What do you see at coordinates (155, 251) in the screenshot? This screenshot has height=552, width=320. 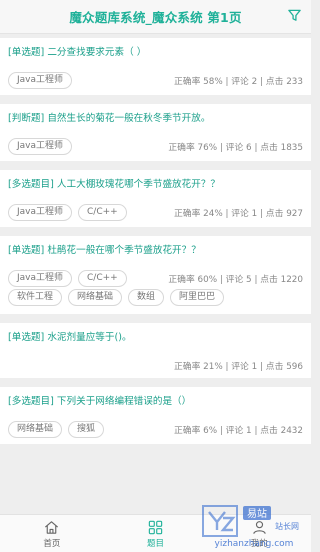 I see `question-title: [单选题] 杜鹃花一般在哪个季节盛放花开？？` at bounding box center [155, 251].